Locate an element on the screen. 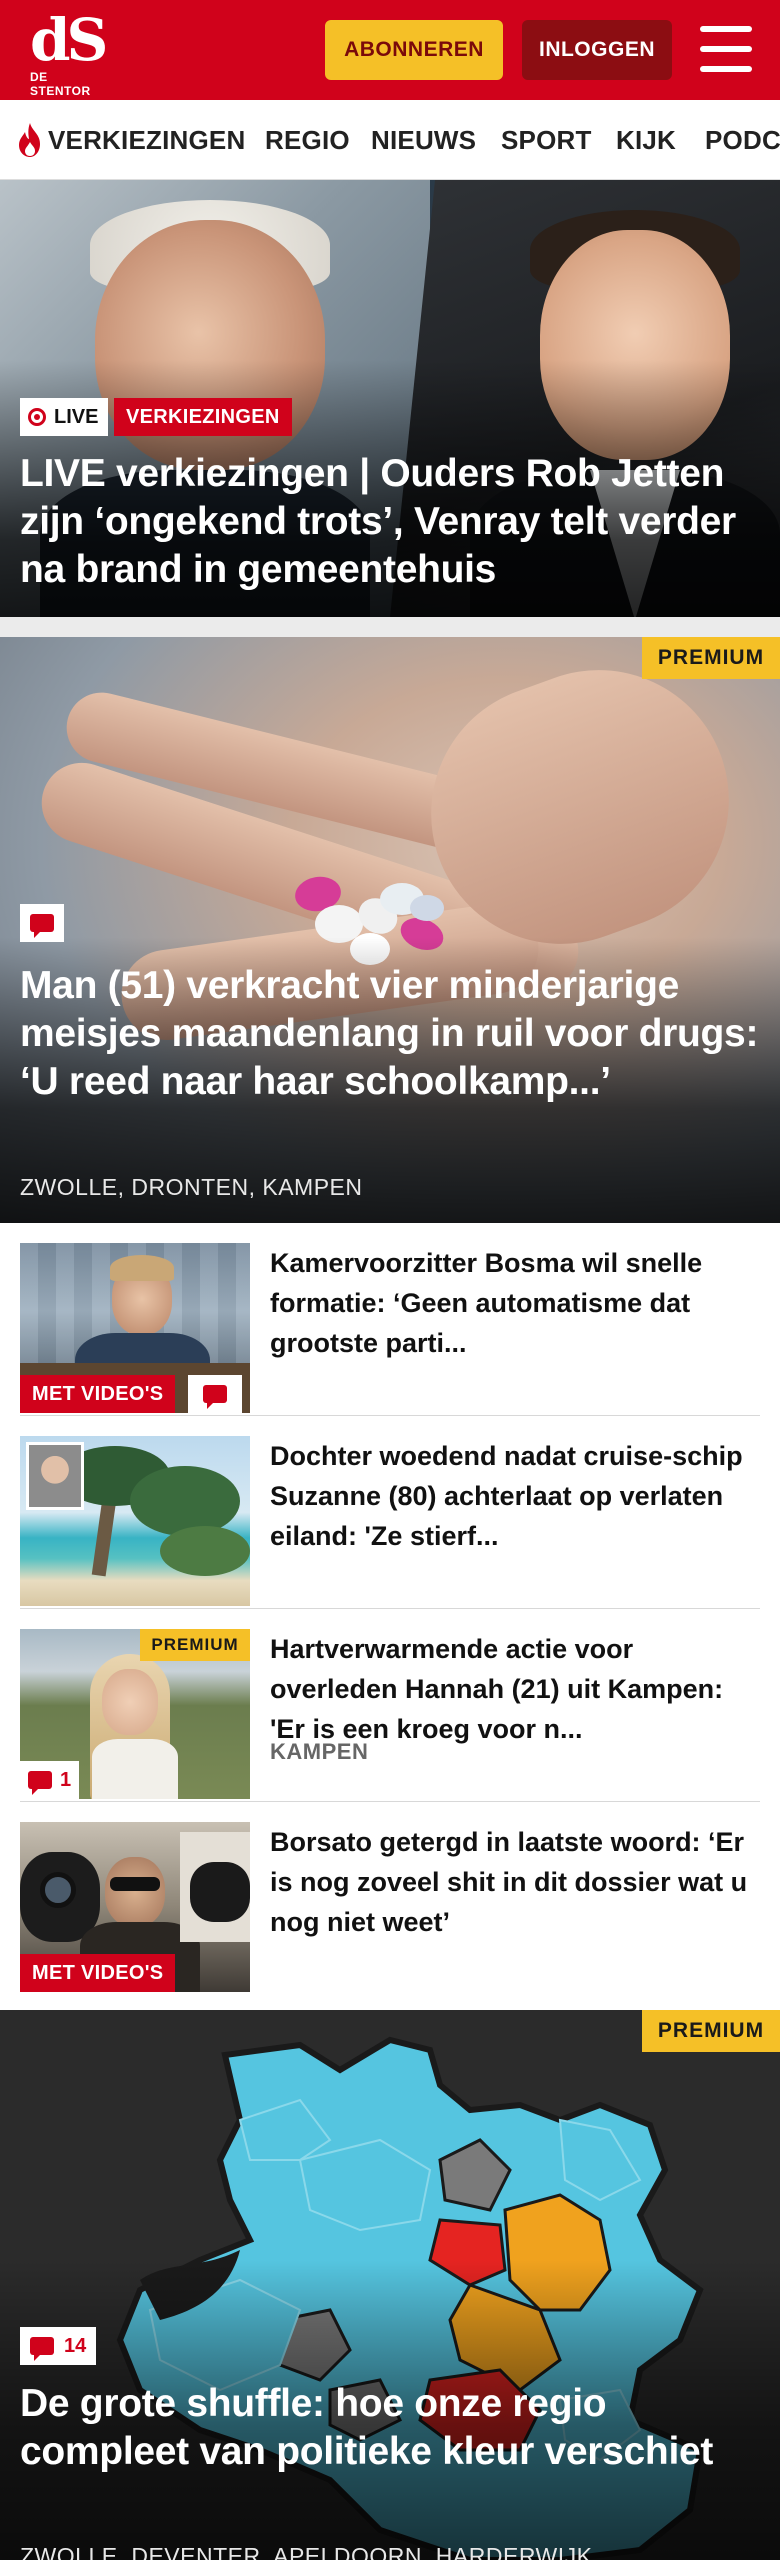 Image resolution: width=780 pixels, height=2560 pixels. inset-portrait is located at coordinates (55, 1476).